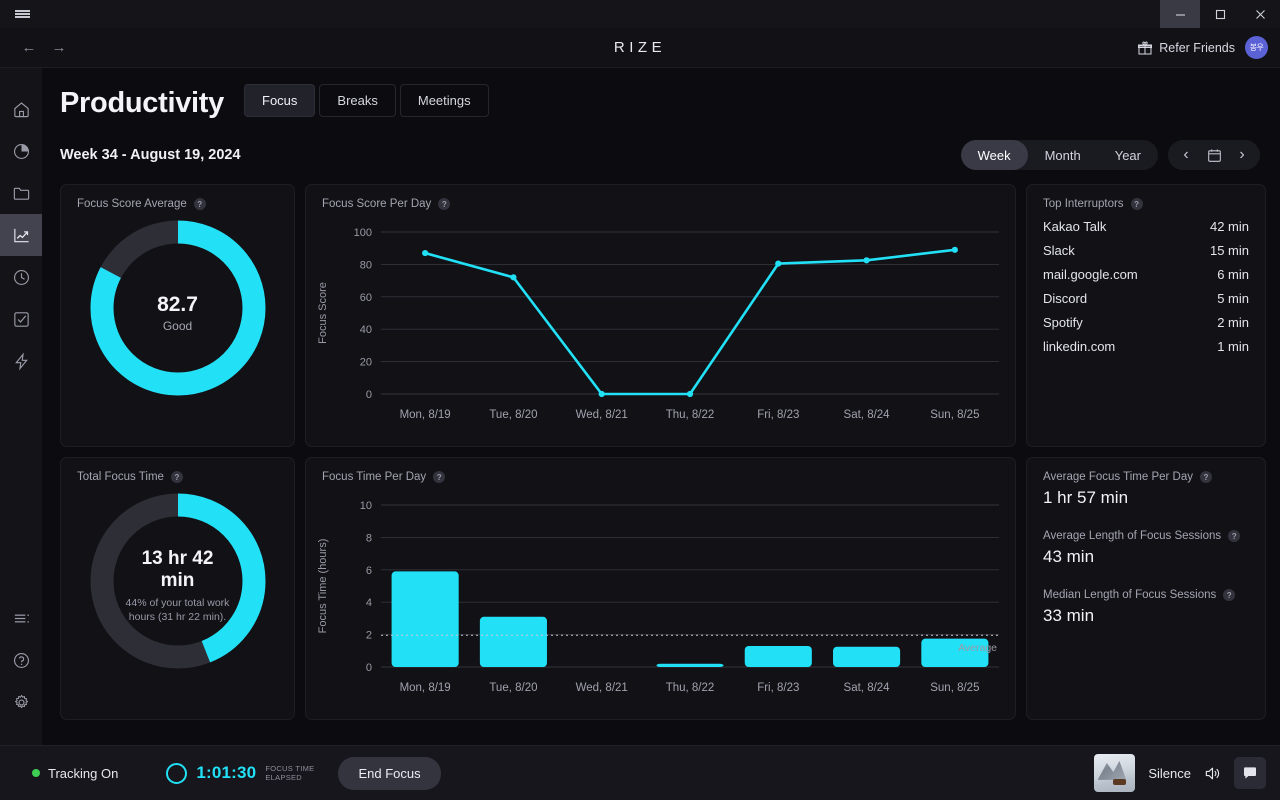 The height and width of the screenshot is (800, 1280). I want to click on timer-caption-line2: ELAPSED, so click(284, 777).